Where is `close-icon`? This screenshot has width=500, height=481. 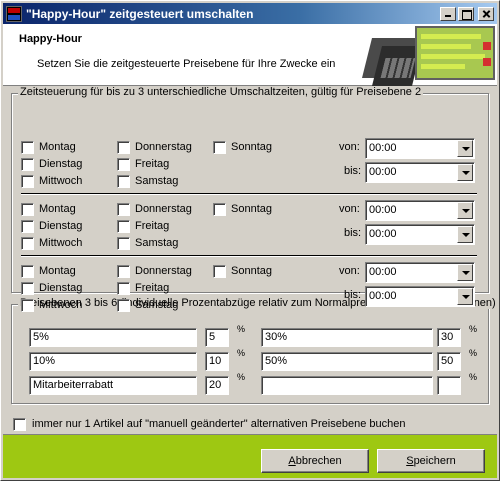 close-icon is located at coordinates (486, 13).